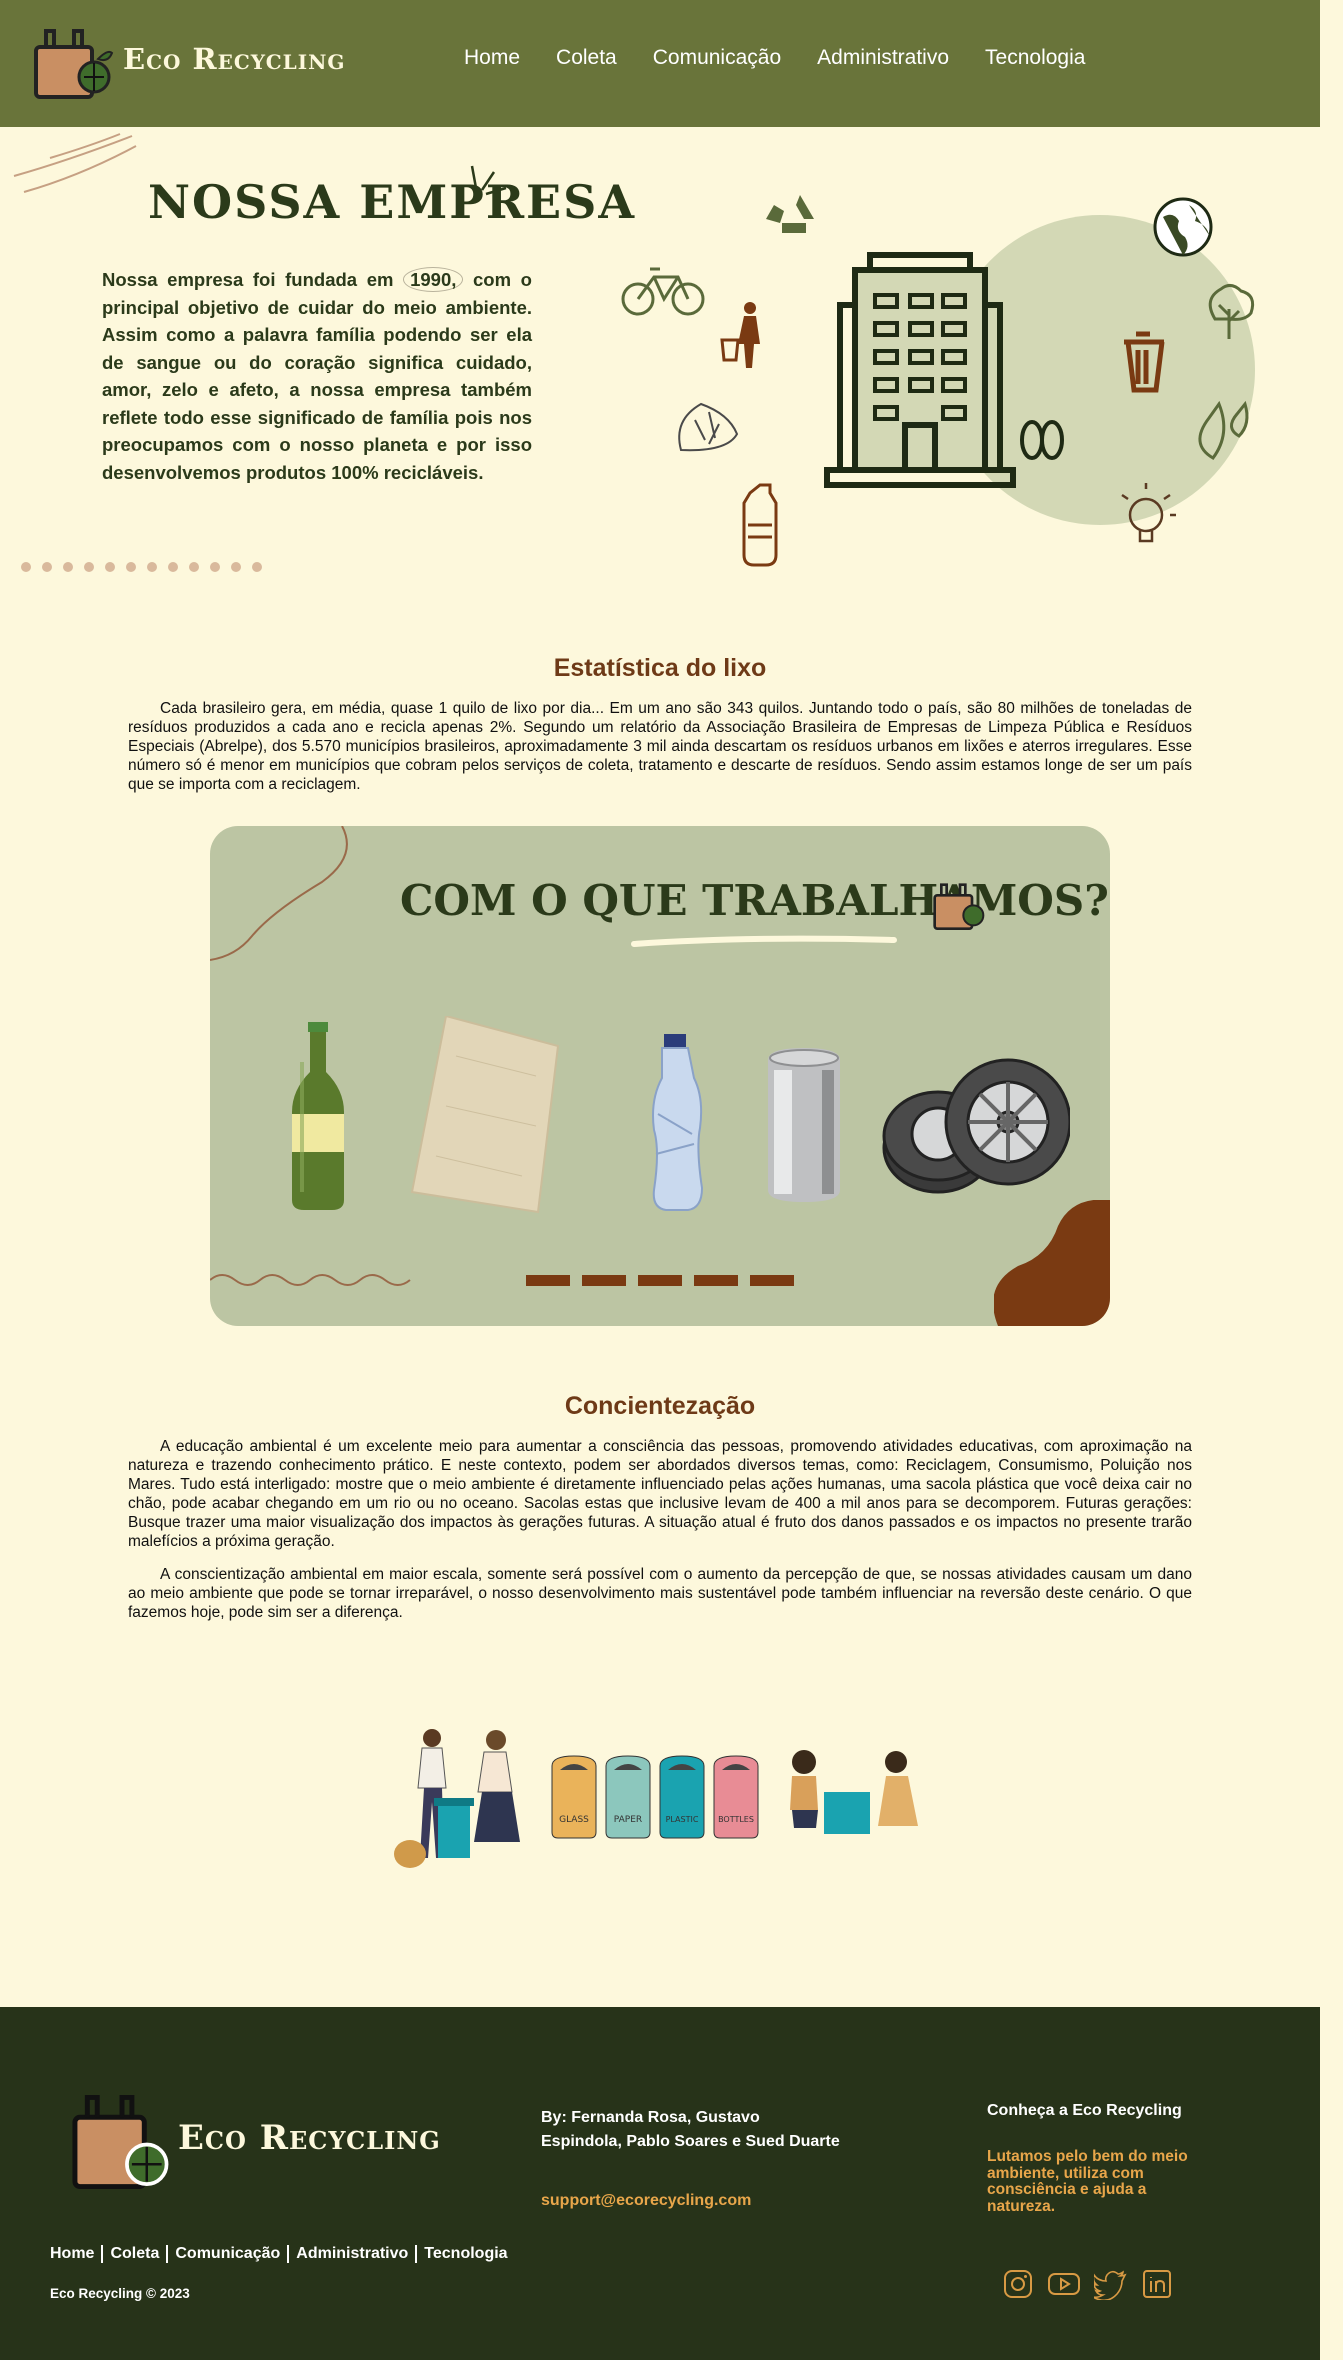 The image size is (1343, 2360). What do you see at coordinates (433, 279) in the screenshot?
I see `empresa-year: 1990,` at bounding box center [433, 279].